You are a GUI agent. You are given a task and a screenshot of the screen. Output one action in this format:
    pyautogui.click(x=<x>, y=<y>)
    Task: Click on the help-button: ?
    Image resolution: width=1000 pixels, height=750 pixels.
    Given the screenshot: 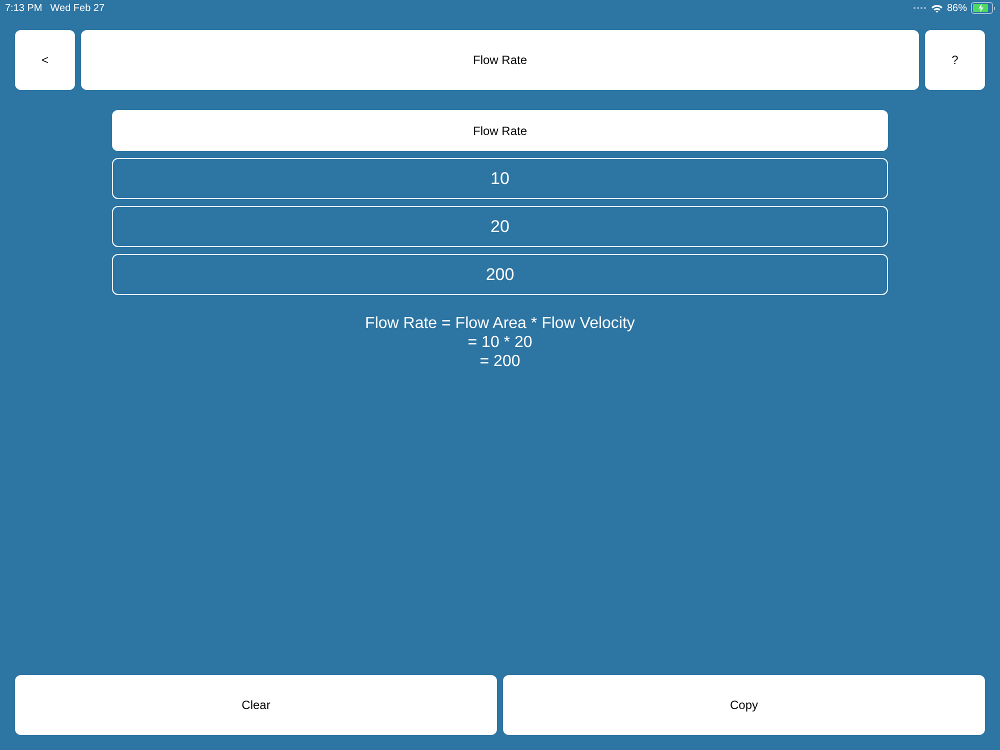 What is the action you would take?
    pyautogui.click(x=955, y=60)
    